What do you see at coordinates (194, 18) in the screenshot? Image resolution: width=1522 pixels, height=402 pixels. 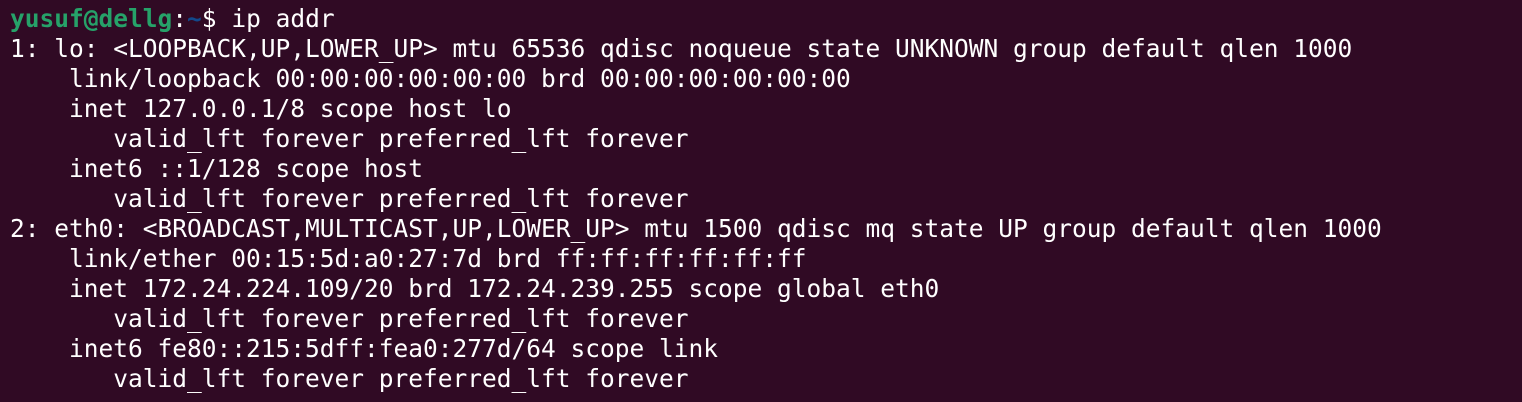 I see `prompt-path: ~` at bounding box center [194, 18].